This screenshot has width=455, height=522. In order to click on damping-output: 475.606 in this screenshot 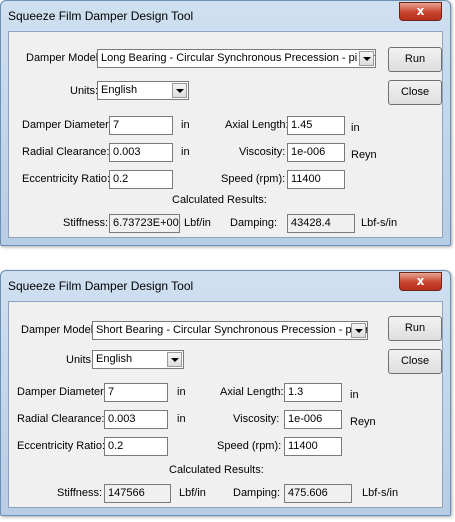, I will do `click(318, 493)`.